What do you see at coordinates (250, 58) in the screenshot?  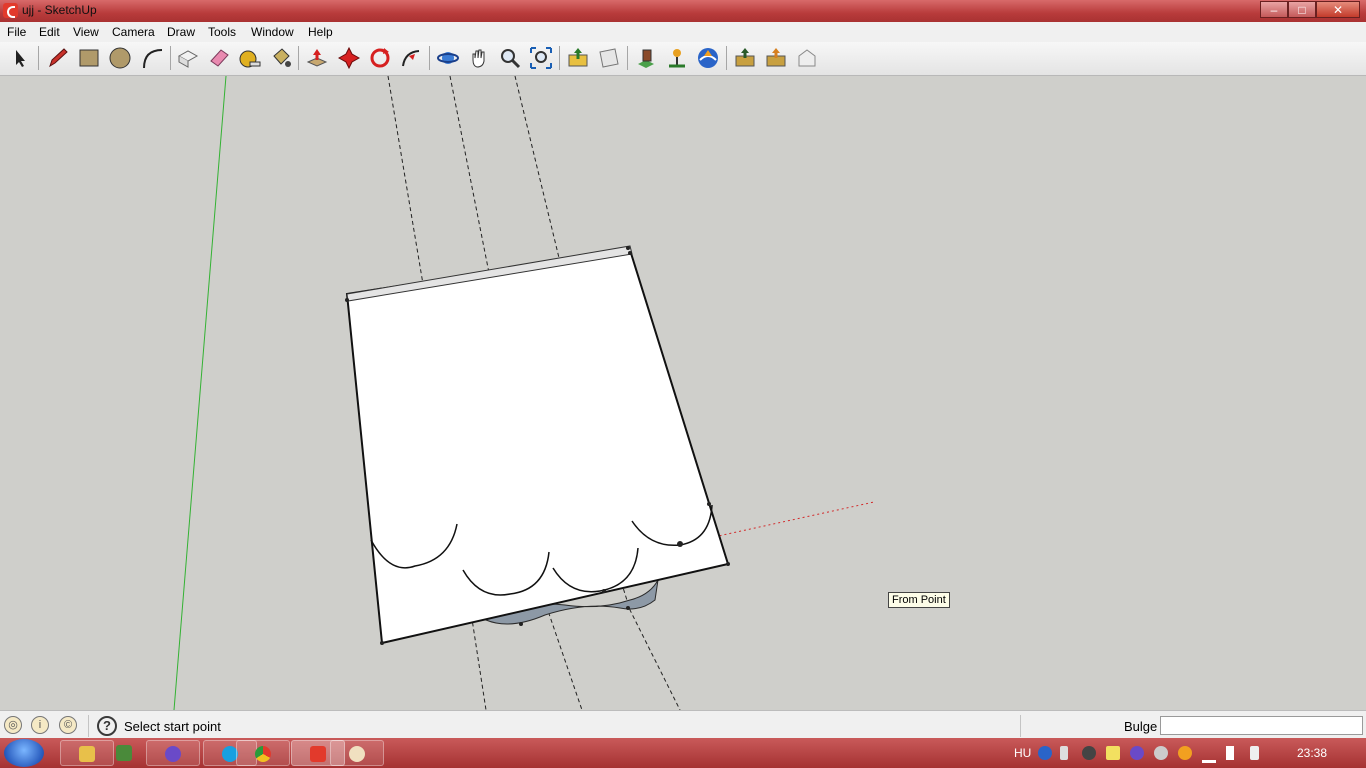 I see `tape-measure-icon` at bounding box center [250, 58].